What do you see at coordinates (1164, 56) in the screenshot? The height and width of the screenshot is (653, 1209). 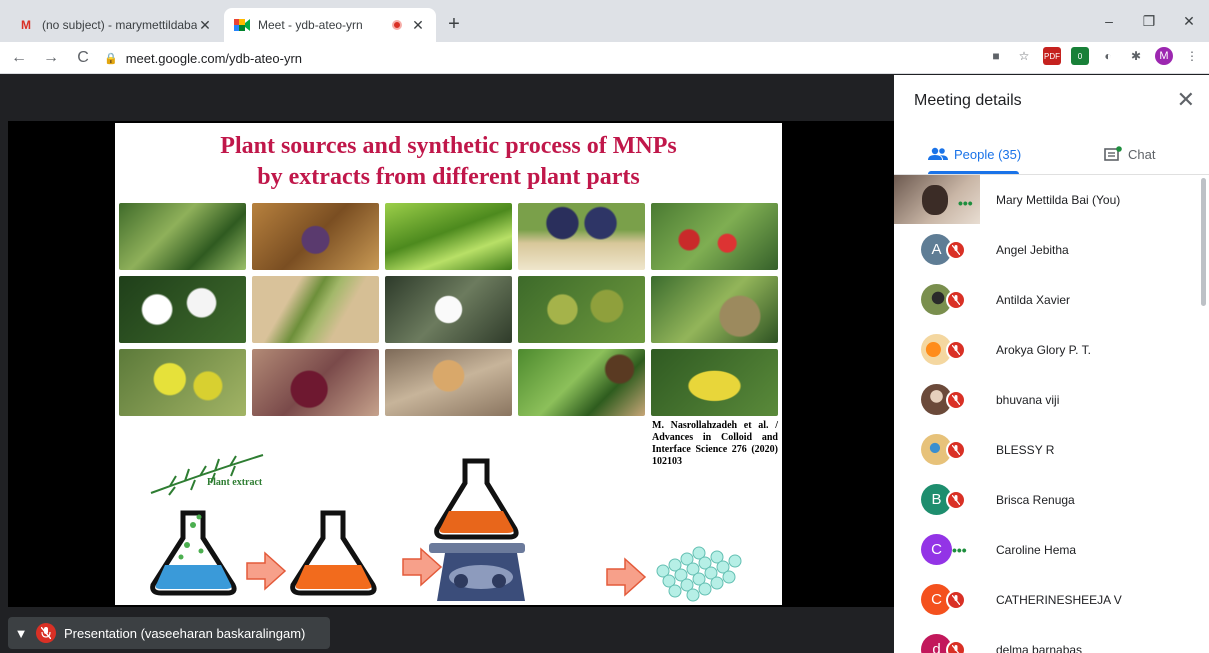 I see `profile-avatar: M` at bounding box center [1164, 56].